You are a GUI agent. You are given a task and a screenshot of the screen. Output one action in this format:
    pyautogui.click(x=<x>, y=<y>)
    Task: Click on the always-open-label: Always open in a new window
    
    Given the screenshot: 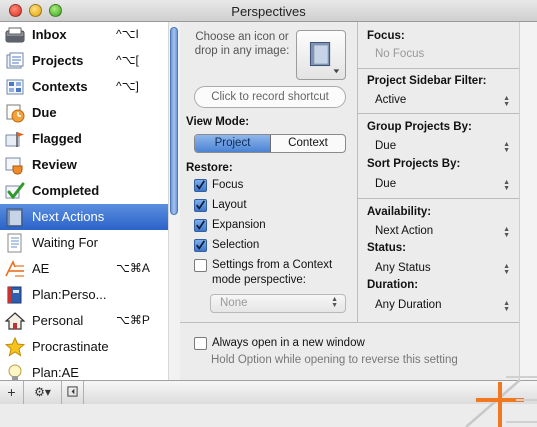 What is the action you would take?
    pyautogui.click(x=288, y=343)
    